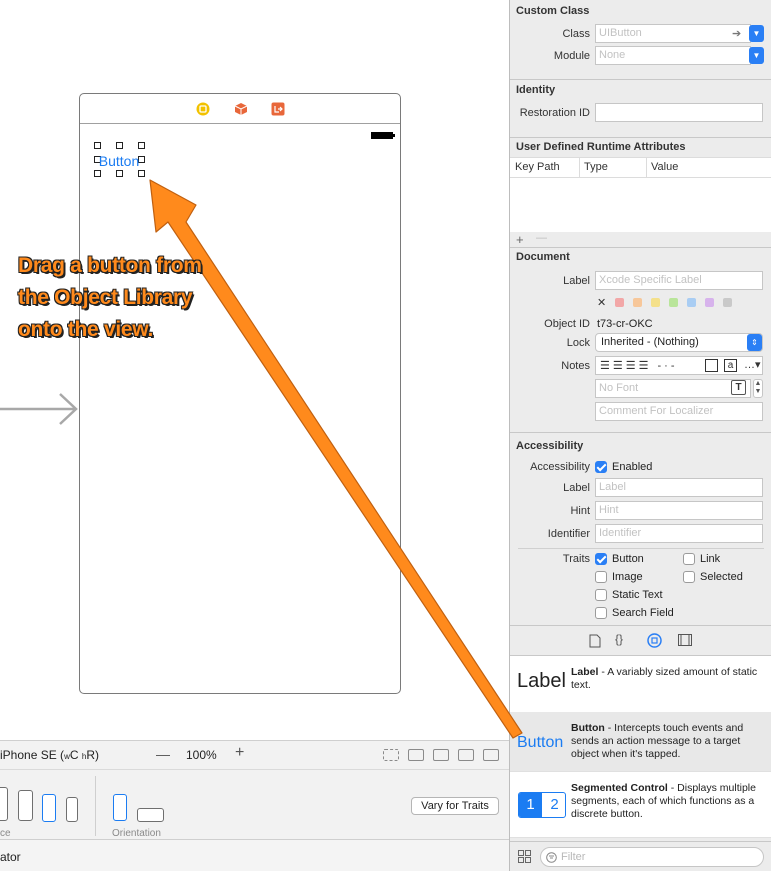 The width and height of the screenshot is (771, 871). I want to click on lock-popup: Inherited - (Nothing), so click(679, 342).